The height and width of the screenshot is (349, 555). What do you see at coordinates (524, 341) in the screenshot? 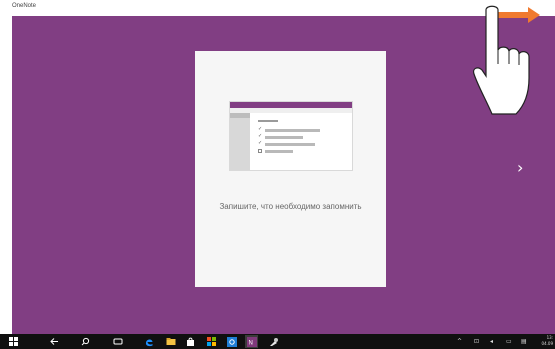
I see `keyboard-icon: ▤` at bounding box center [524, 341].